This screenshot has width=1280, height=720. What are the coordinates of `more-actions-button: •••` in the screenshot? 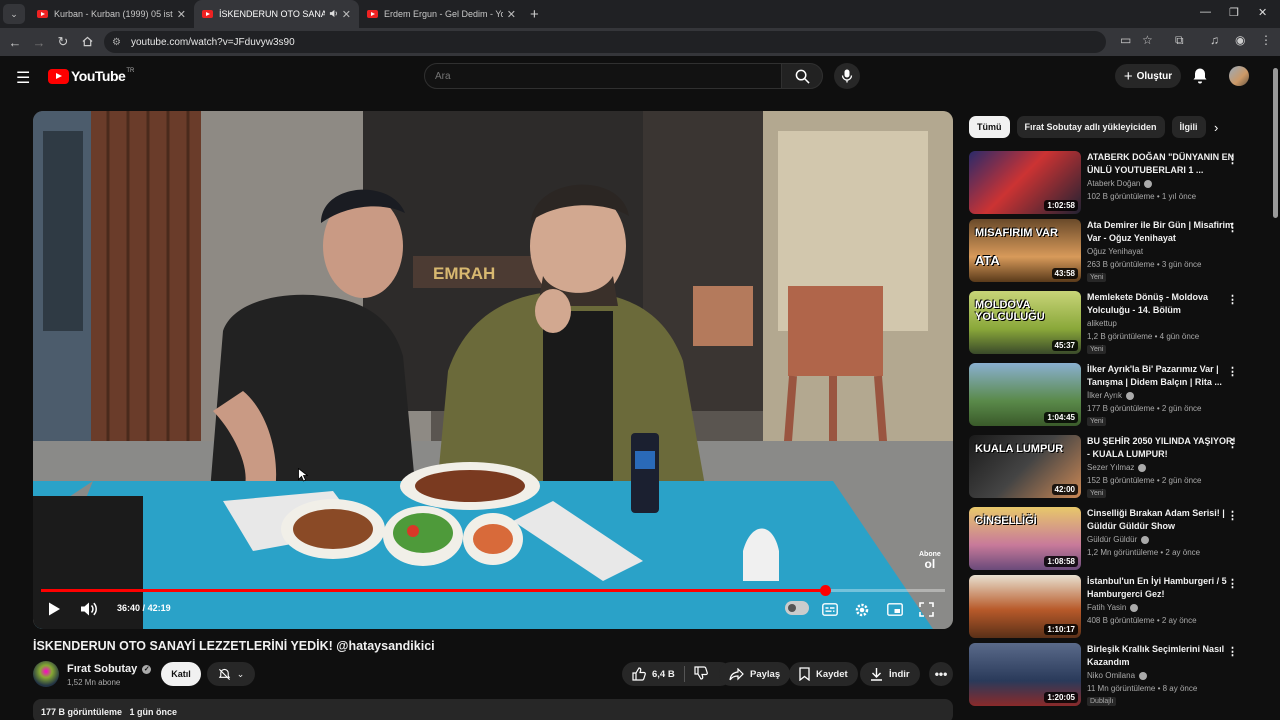 It's located at (941, 674).